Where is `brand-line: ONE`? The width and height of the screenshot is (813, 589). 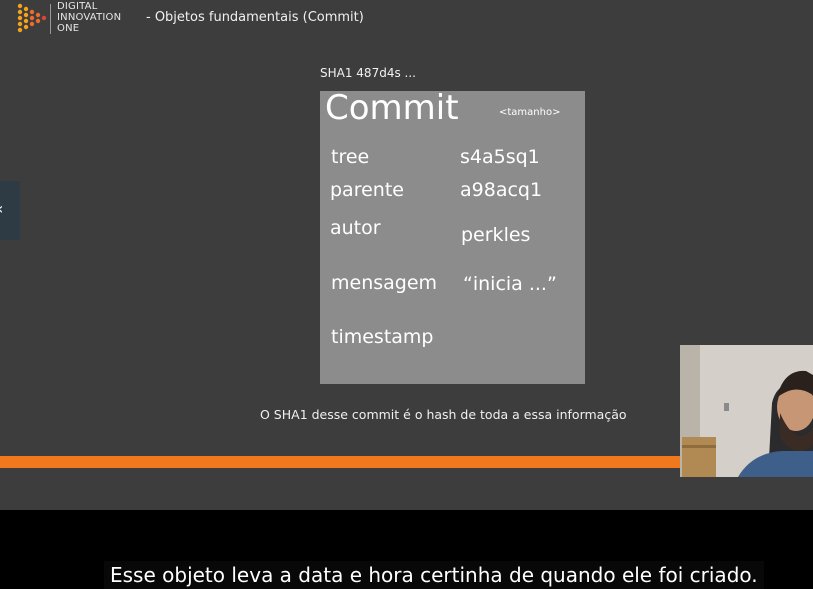 brand-line: ONE is located at coordinates (68, 28).